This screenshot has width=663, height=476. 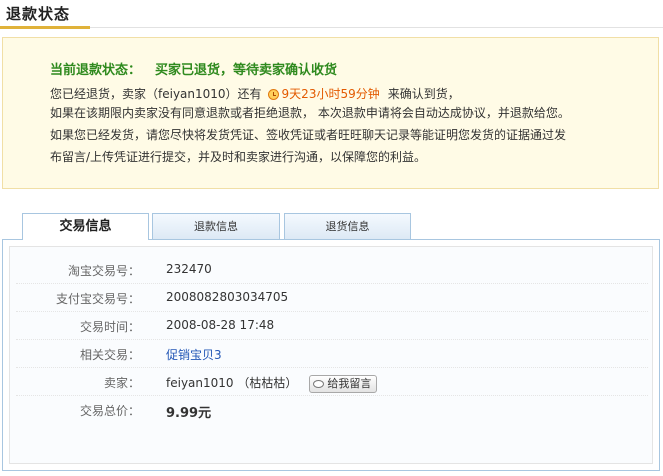 What do you see at coordinates (273, 94) in the screenshot?
I see `clock-icon` at bounding box center [273, 94].